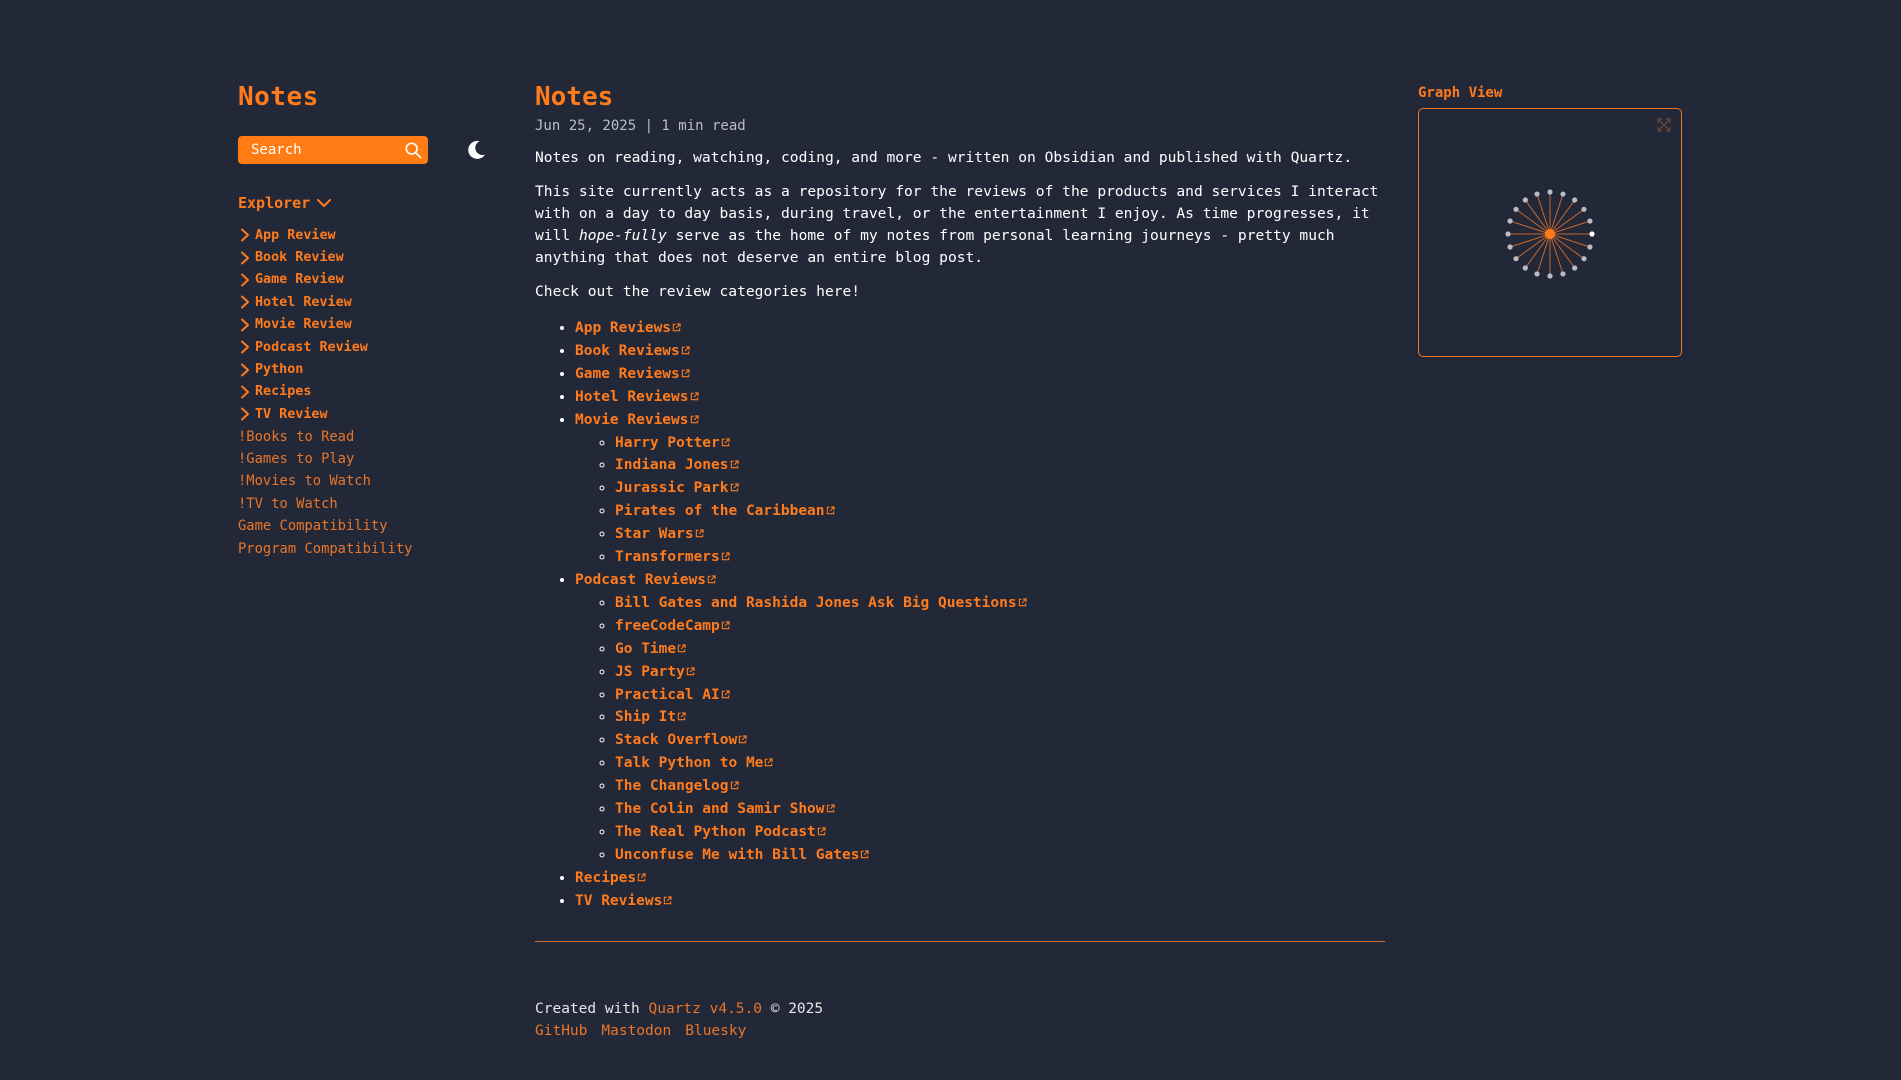 Image resolution: width=1901 pixels, height=1080 pixels. I want to click on podcast-link: The Changelog, so click(677, 786).